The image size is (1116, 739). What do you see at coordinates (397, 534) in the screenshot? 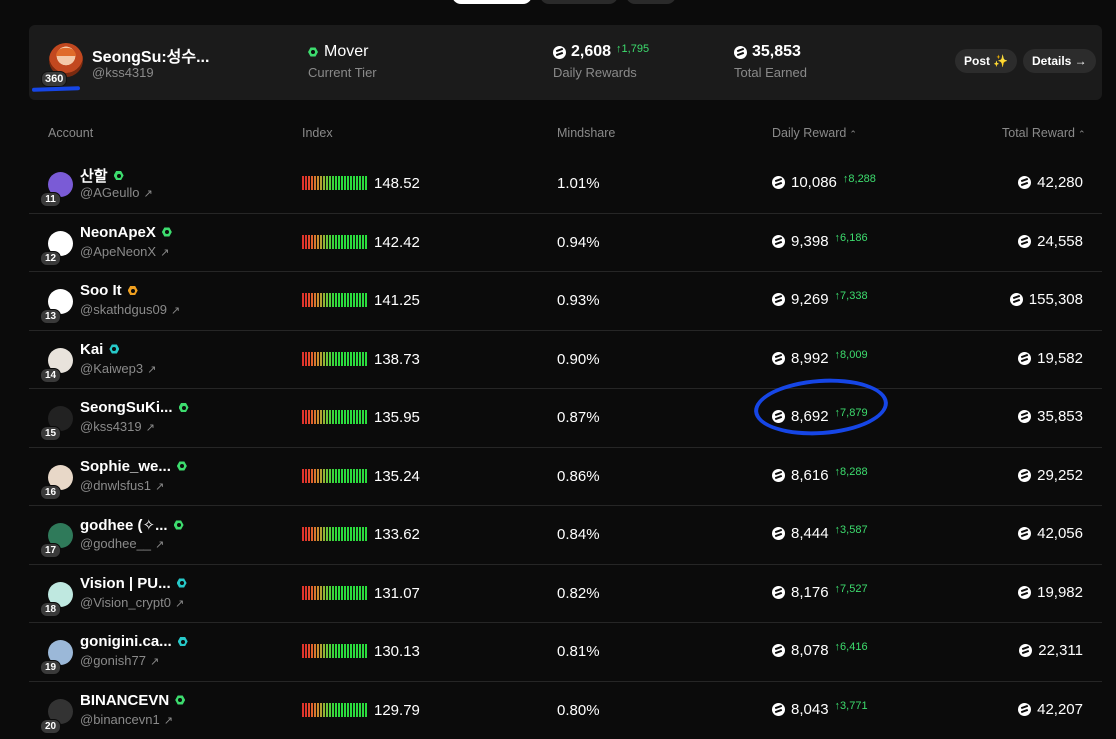
I see `index-value: 133.62` at bounding box center [397, 534].